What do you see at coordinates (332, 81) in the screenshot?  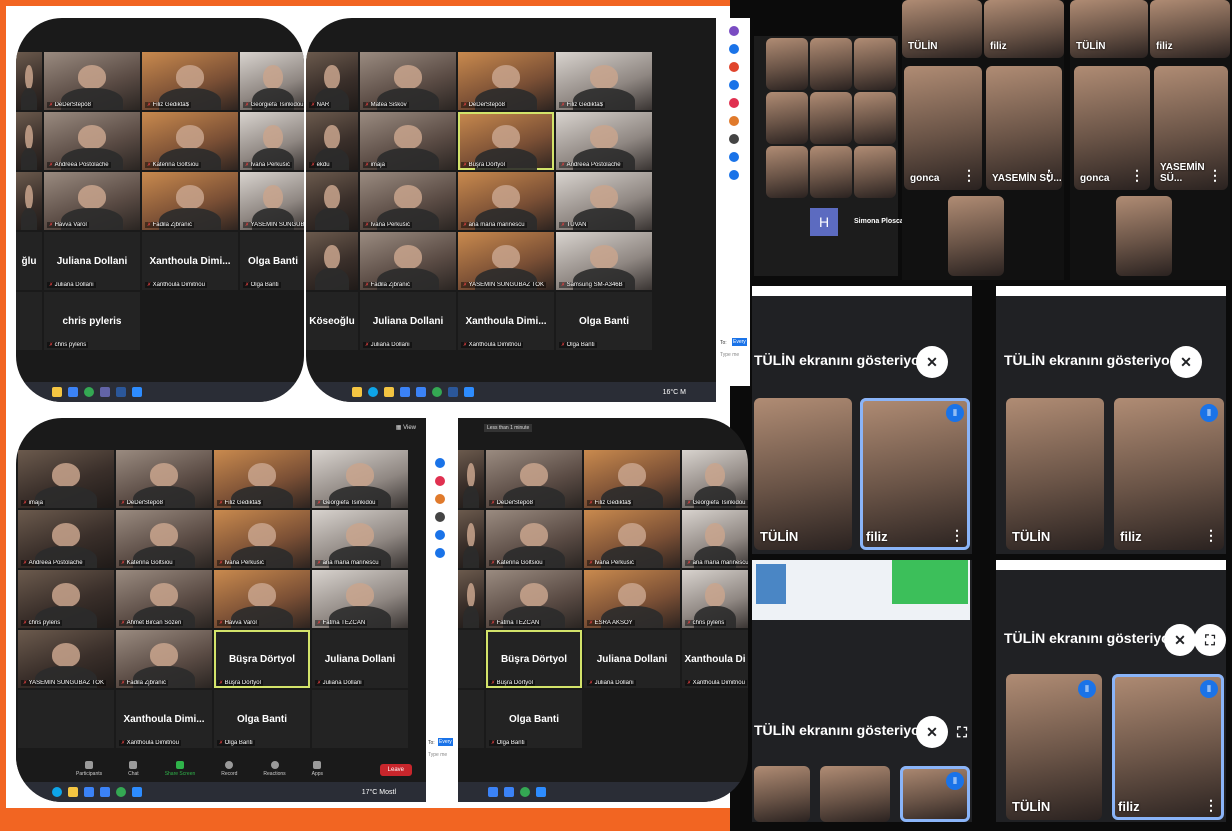 I see `participant-tile: NAR` at bounding box center [332, 81].